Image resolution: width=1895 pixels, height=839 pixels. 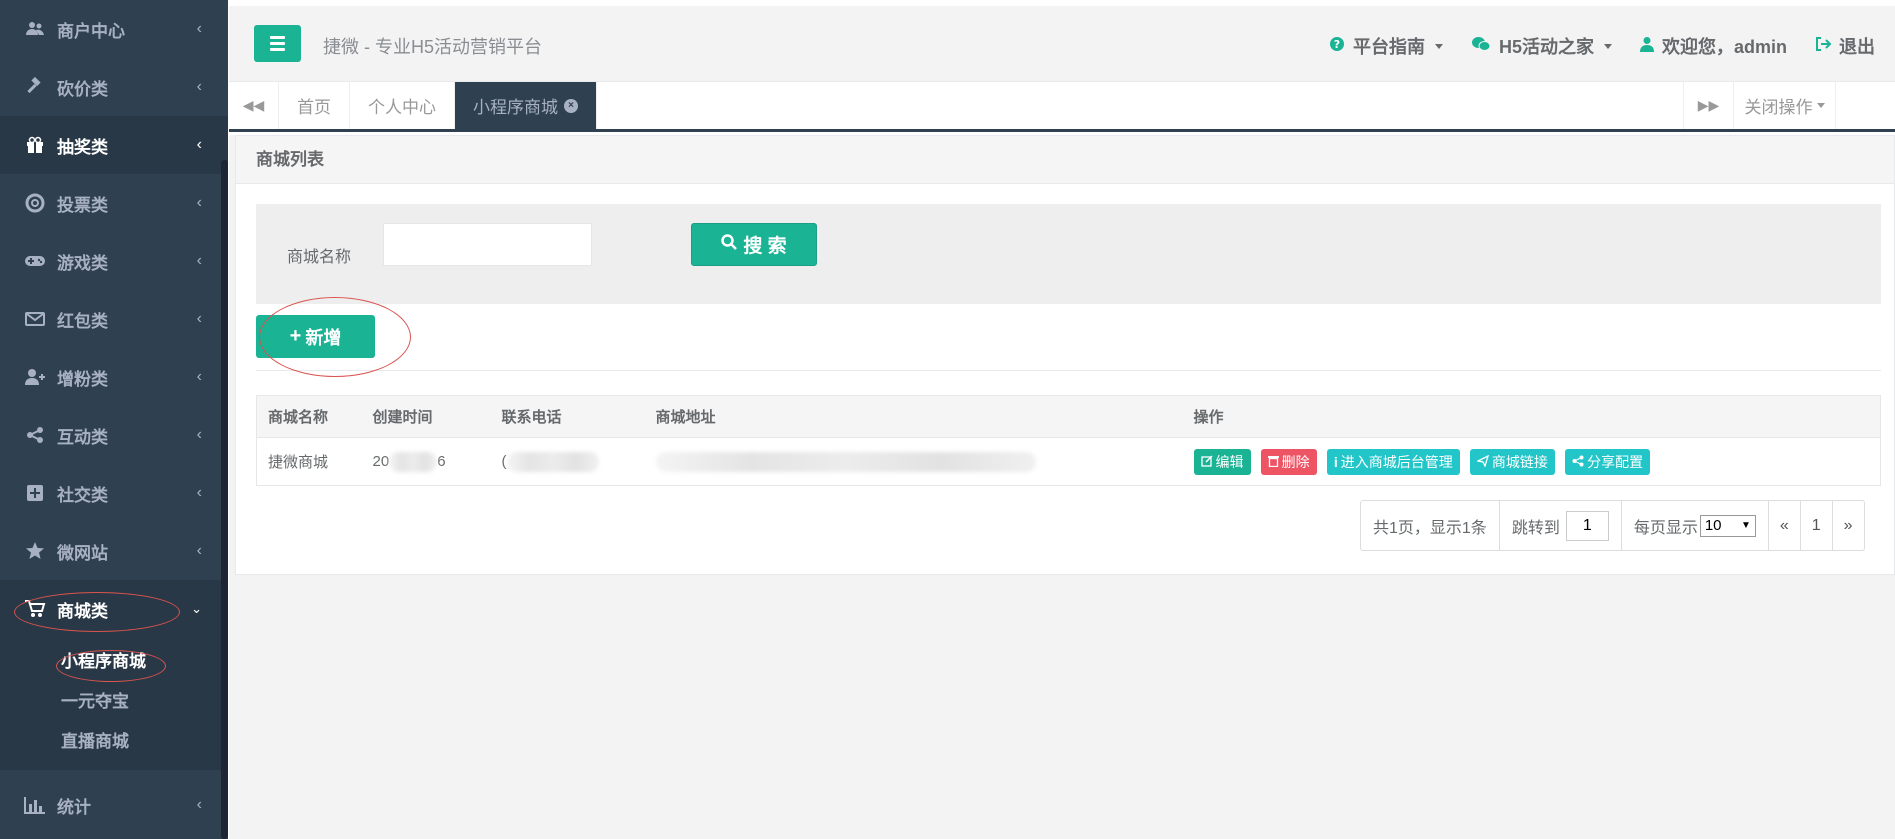 What do you see at coordinates (1396, 461) in the screenshot?
I see `enter-mall-admin-label: 进入商城后台管理` at bounding box center [1396, 461].